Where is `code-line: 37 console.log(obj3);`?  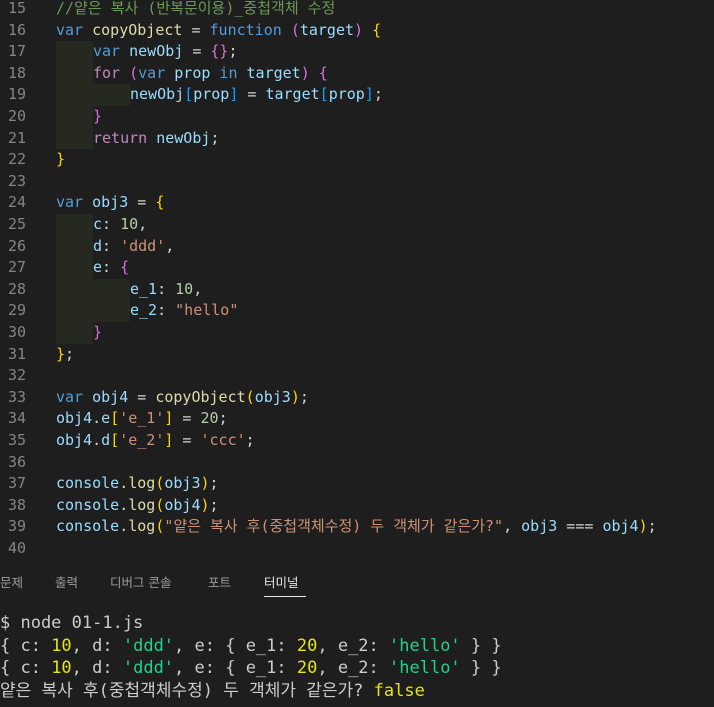
code-line: 37 console.log(obj3); is located at coordinates (357, 484).